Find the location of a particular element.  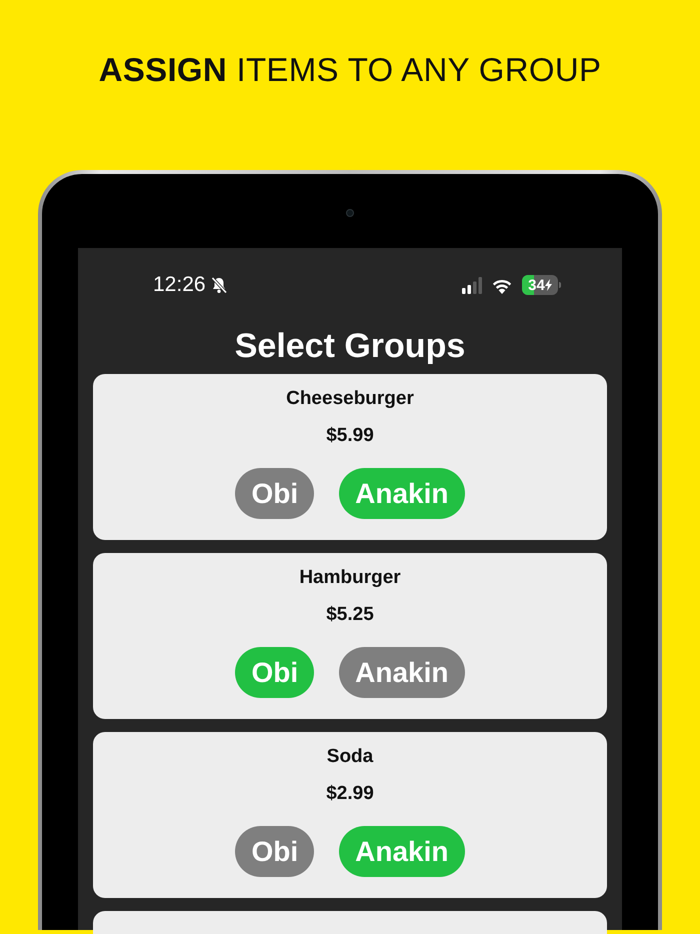

item-price: $5.99 is located at coordinates (350, 436).